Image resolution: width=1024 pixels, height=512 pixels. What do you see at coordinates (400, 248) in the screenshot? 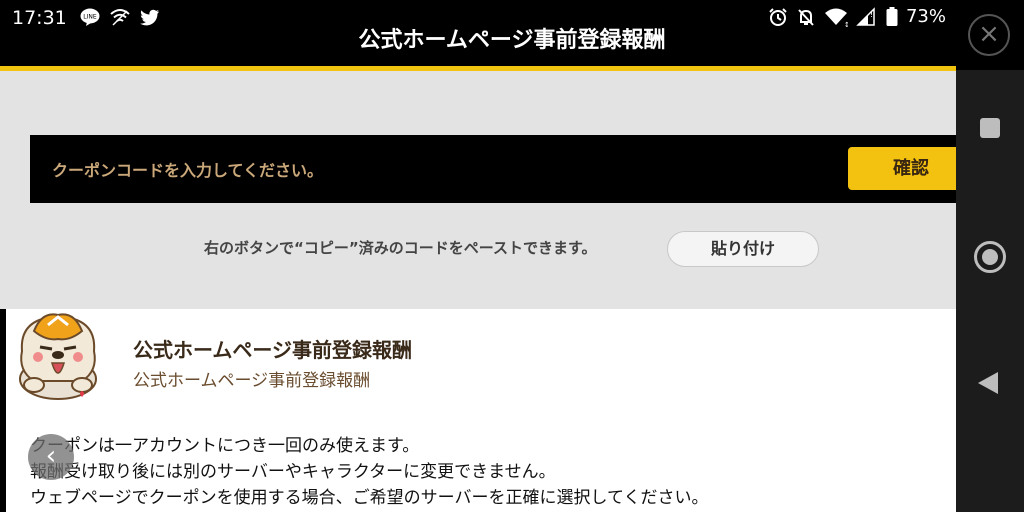
I see `paste-hint-text: 右のボタンで“コピー”済みのコードをペーストできます。` at bounding box center [400, 248].